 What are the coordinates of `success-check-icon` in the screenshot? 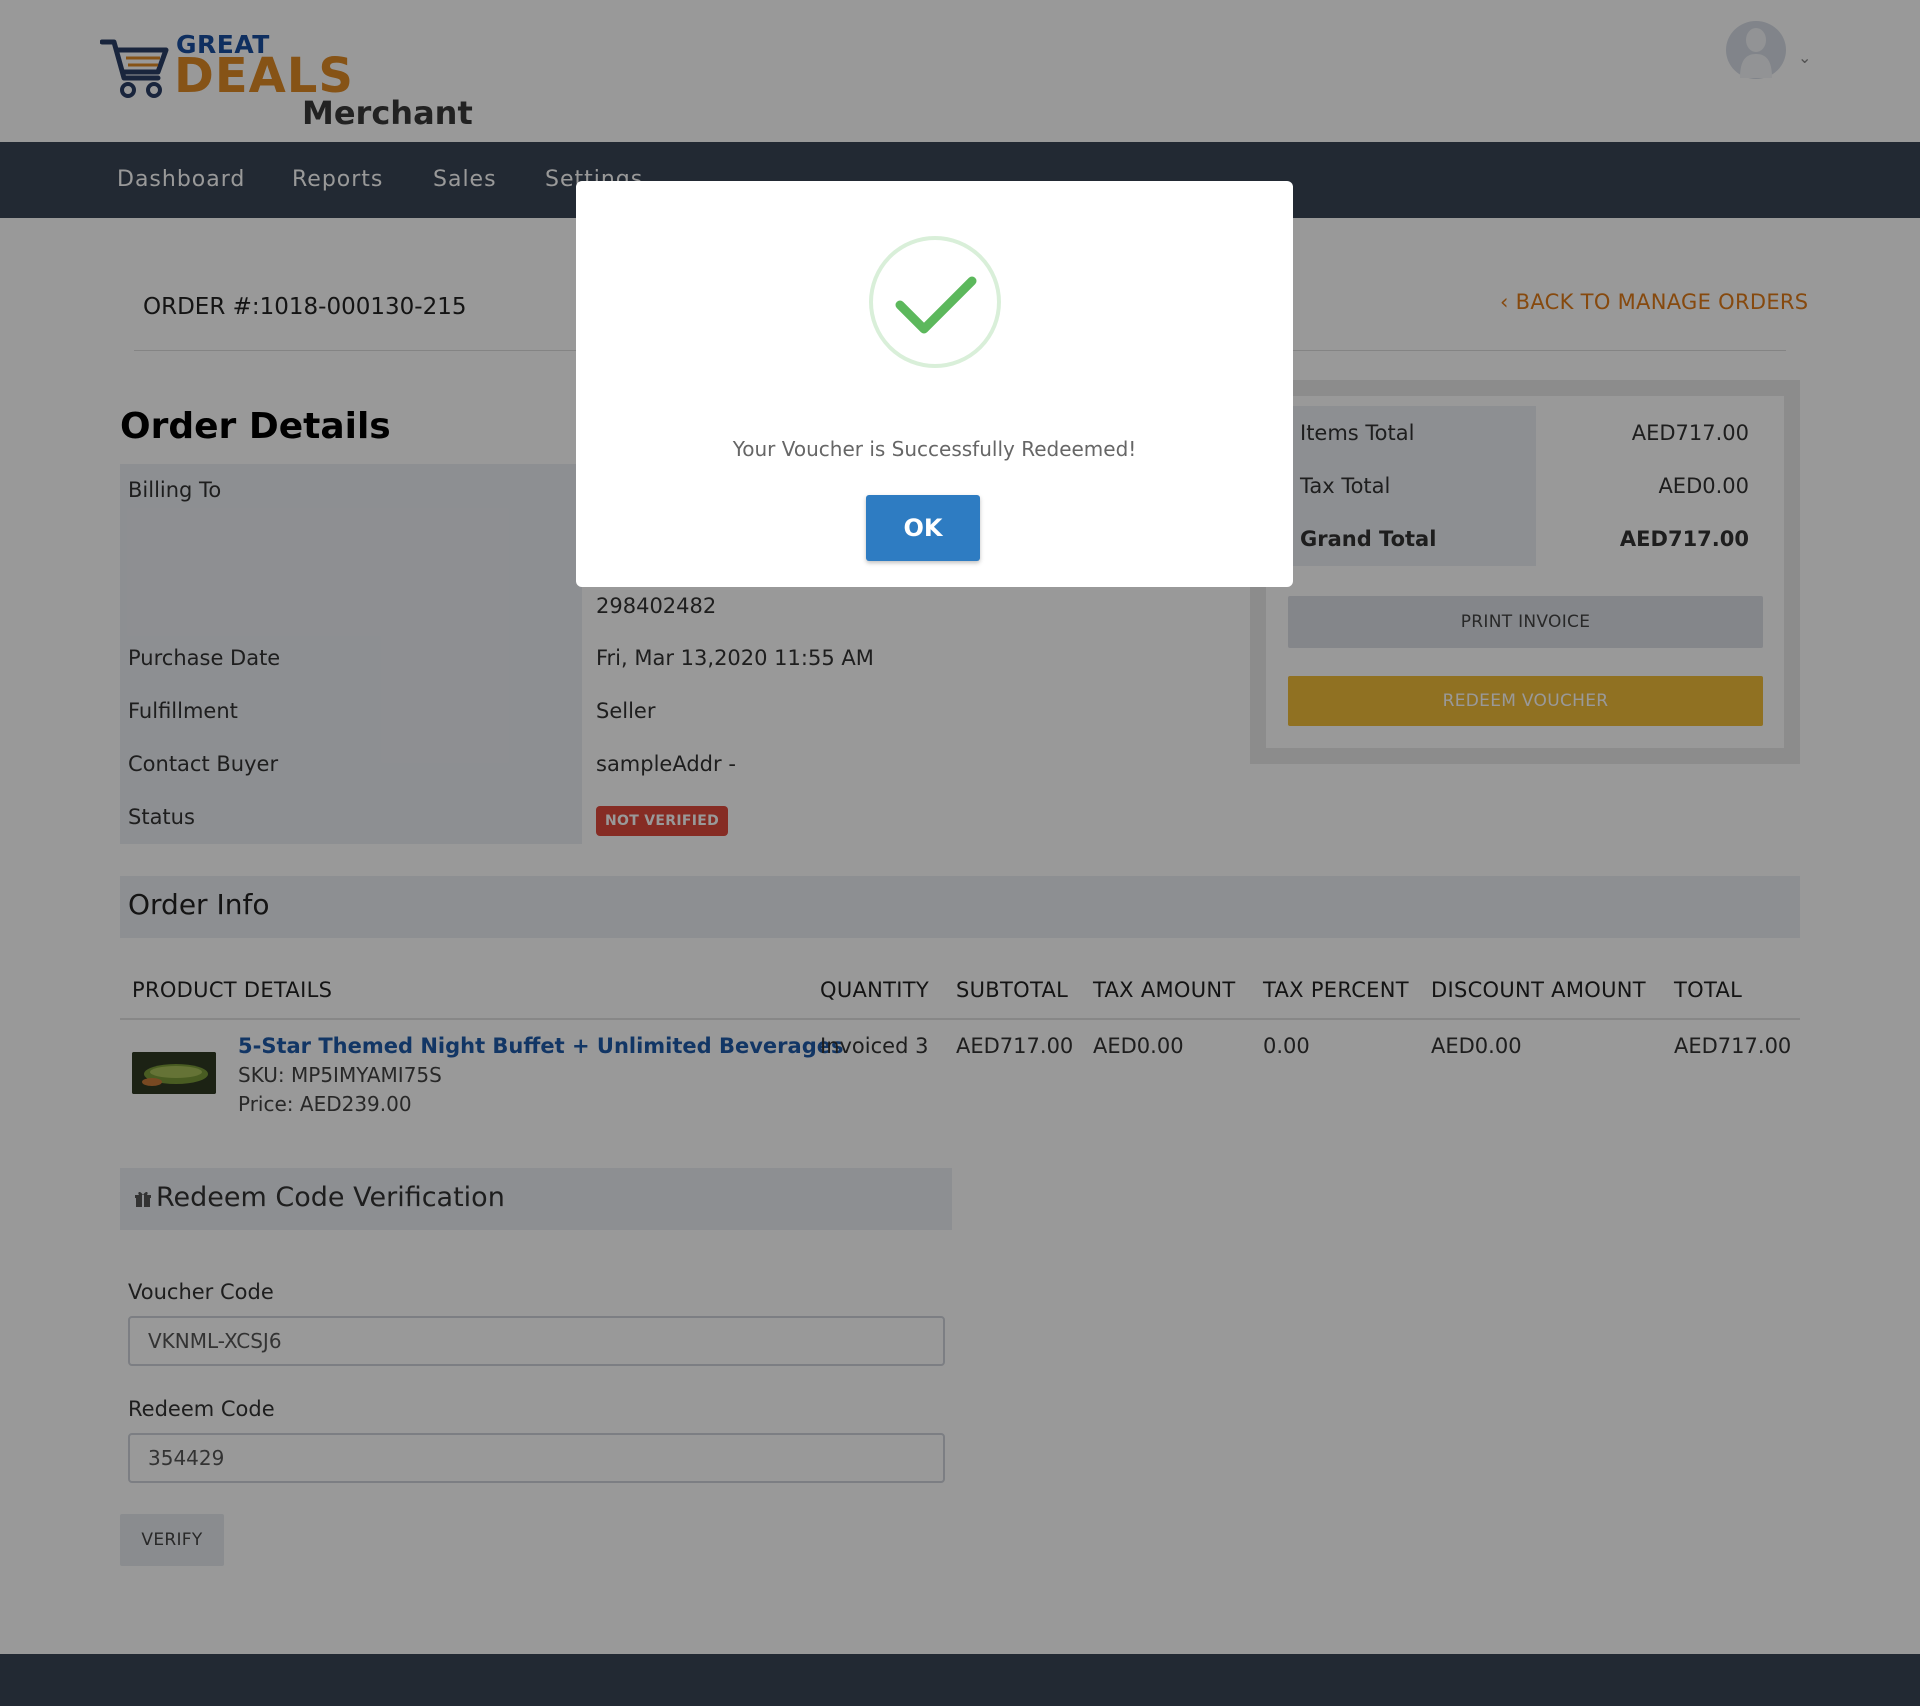 It's located at (935, 302).